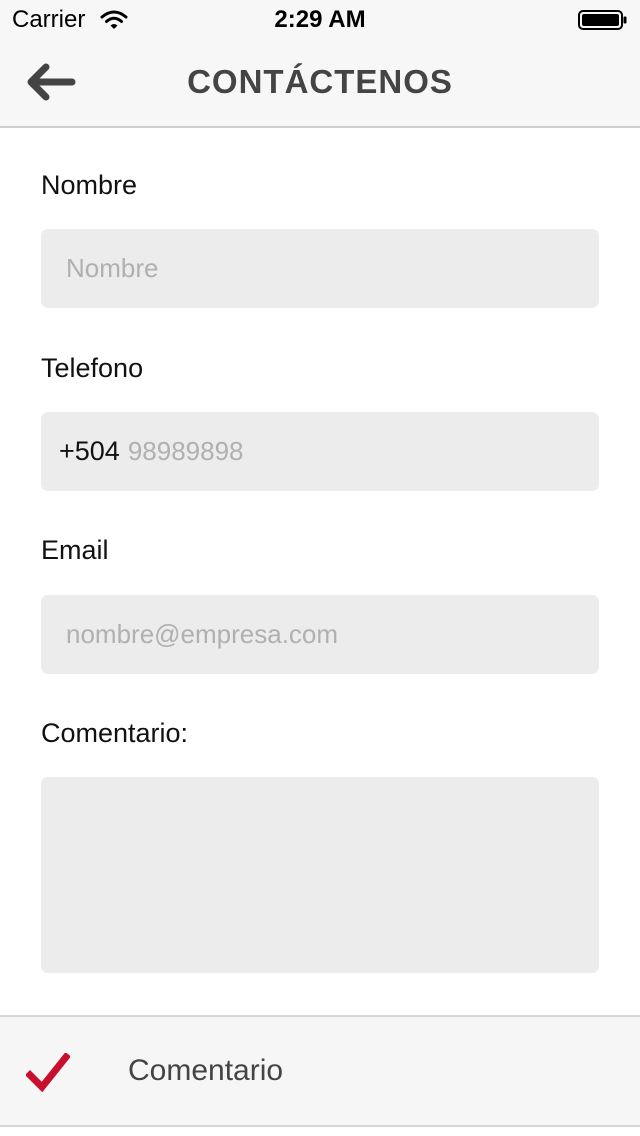  I want to click on name-label: Nombre, so click(89, 185).